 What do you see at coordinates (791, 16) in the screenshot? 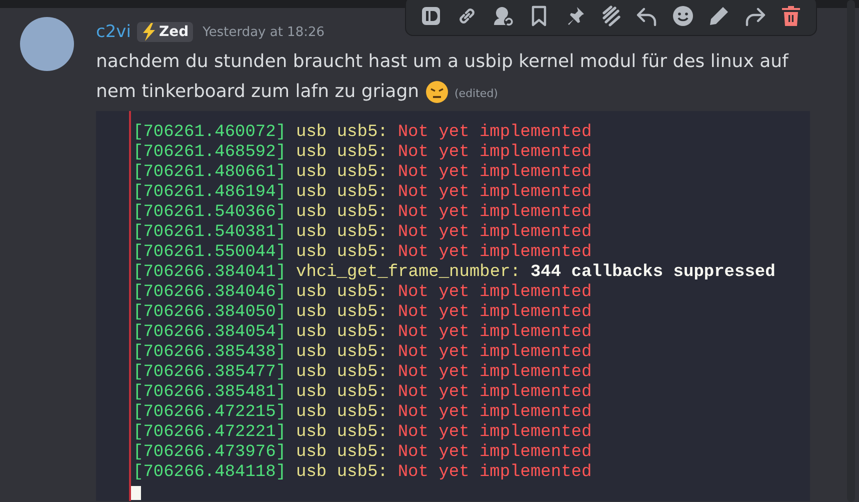
I see `delete-icon` at bounding box center [791, 16].